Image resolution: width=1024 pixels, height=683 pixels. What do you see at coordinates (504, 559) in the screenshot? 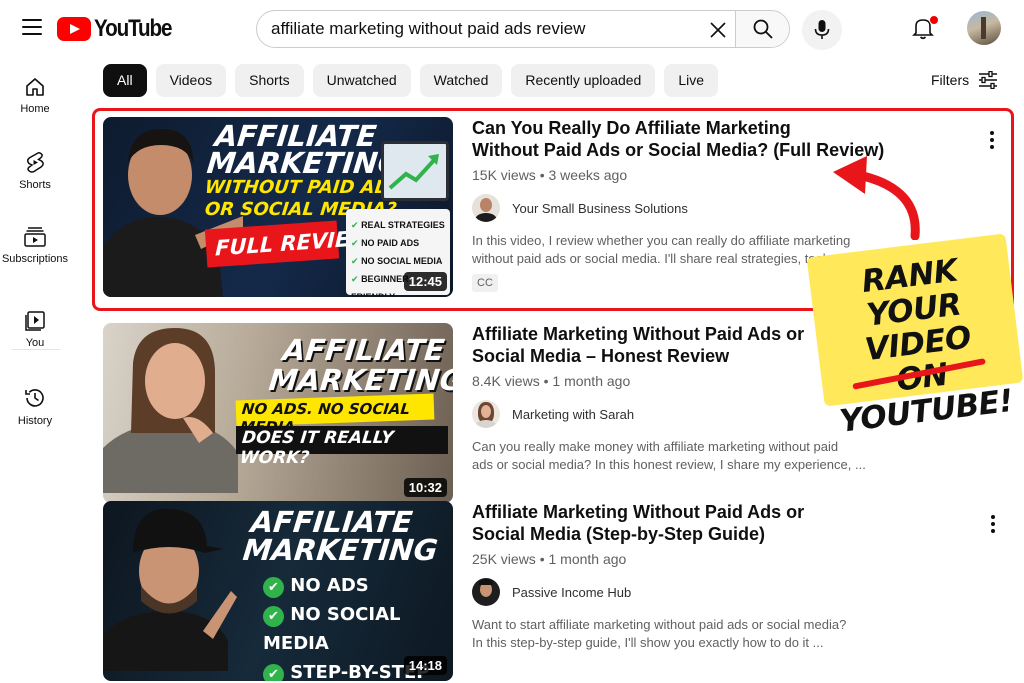
I see `view-count: 25K views` at bounding box center [504, 559].